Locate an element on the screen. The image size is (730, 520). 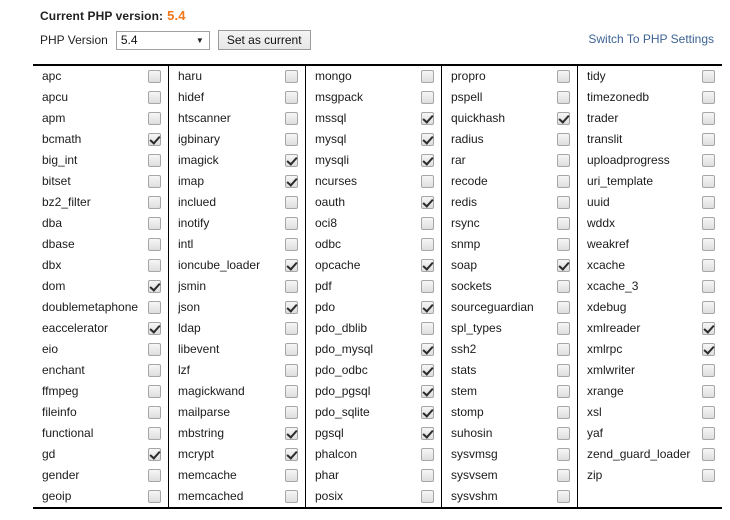
extension-checkbox-hidef is located at coordinates (291, 97).